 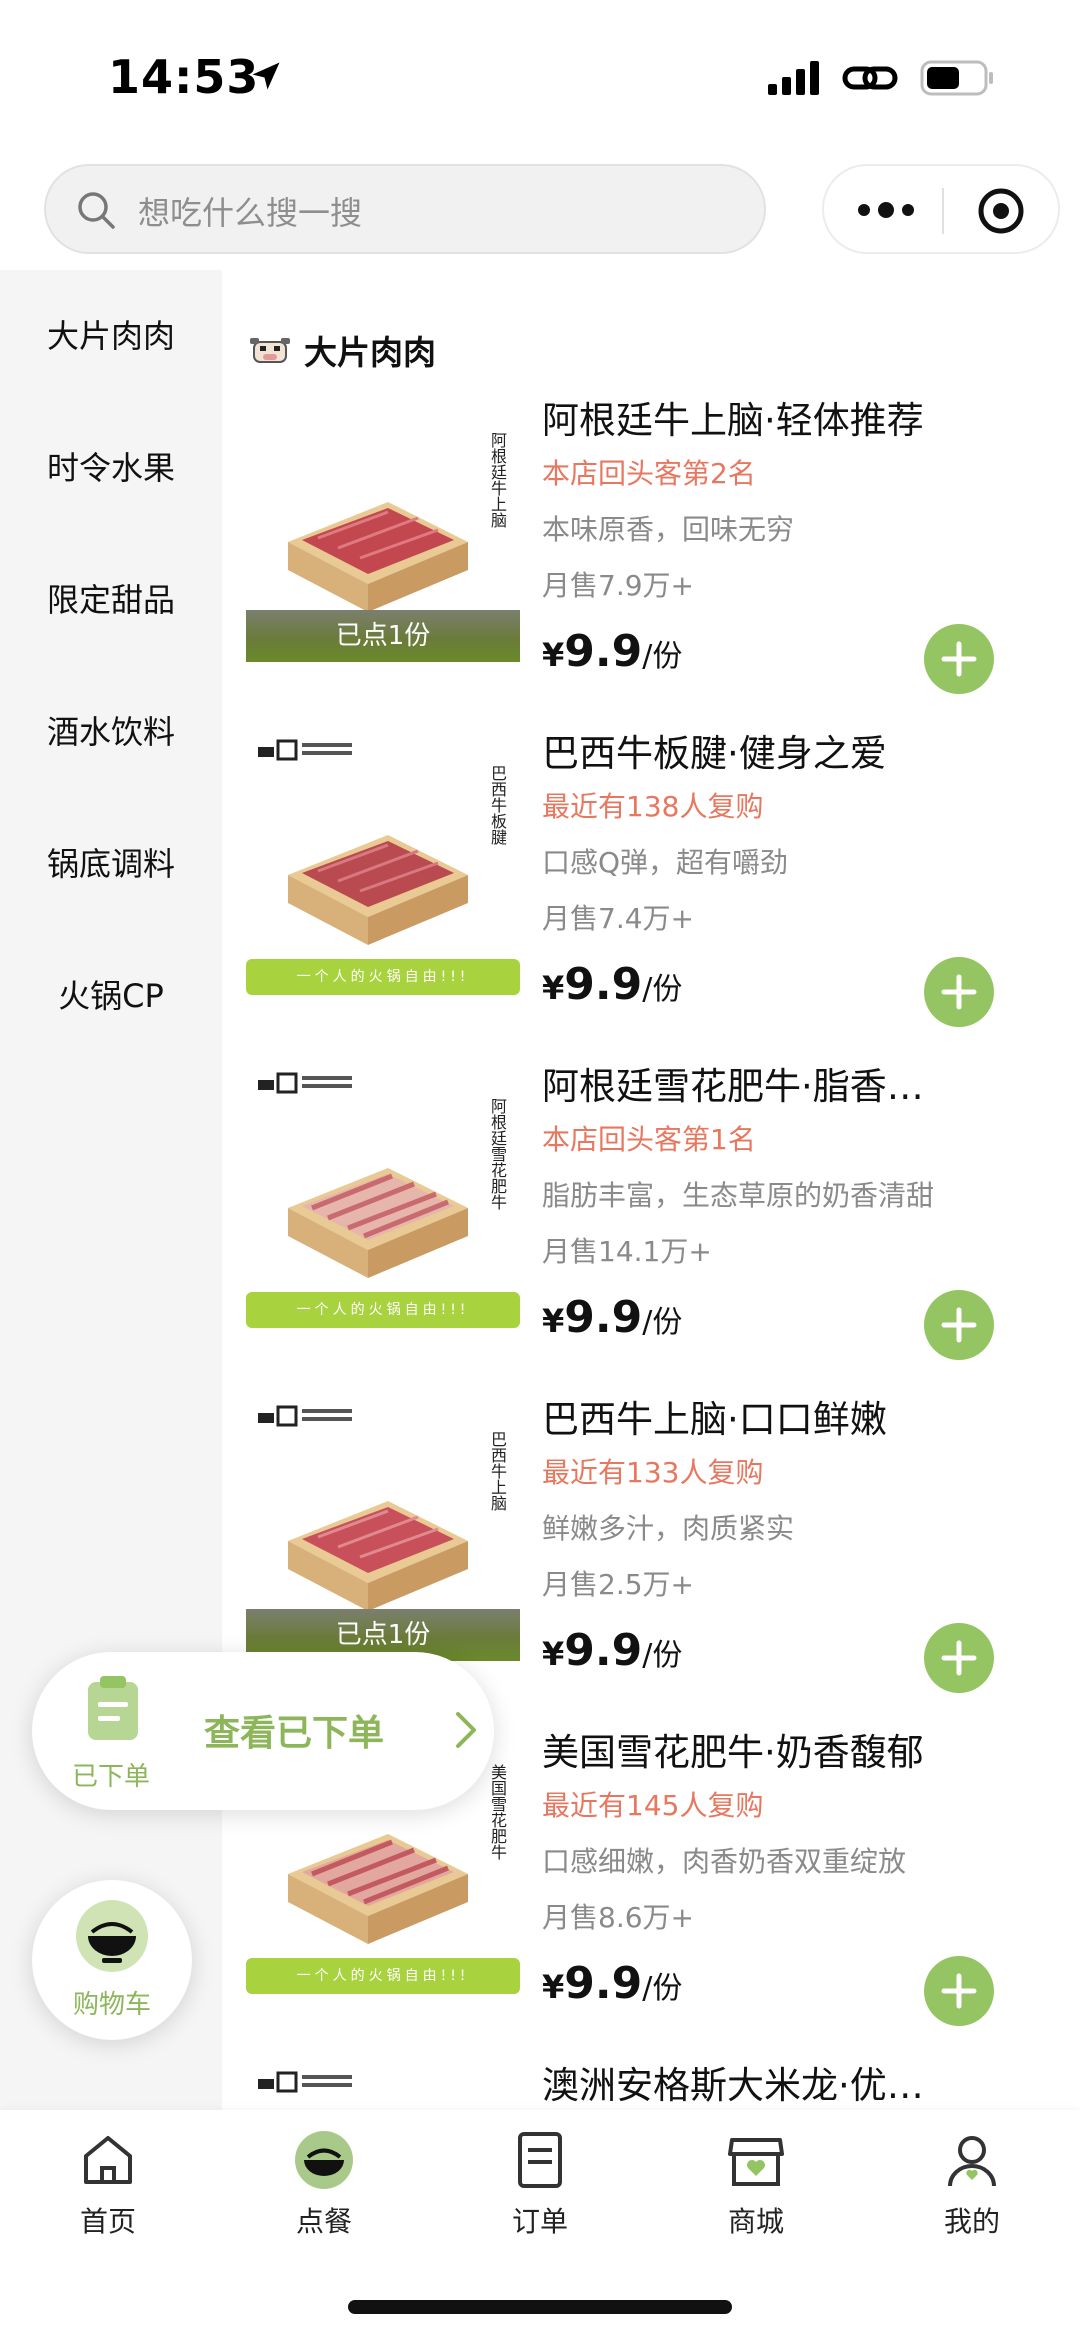 I want to click on sidebar-item-soup-base: 锅底调料, so click(x=111, y=864).